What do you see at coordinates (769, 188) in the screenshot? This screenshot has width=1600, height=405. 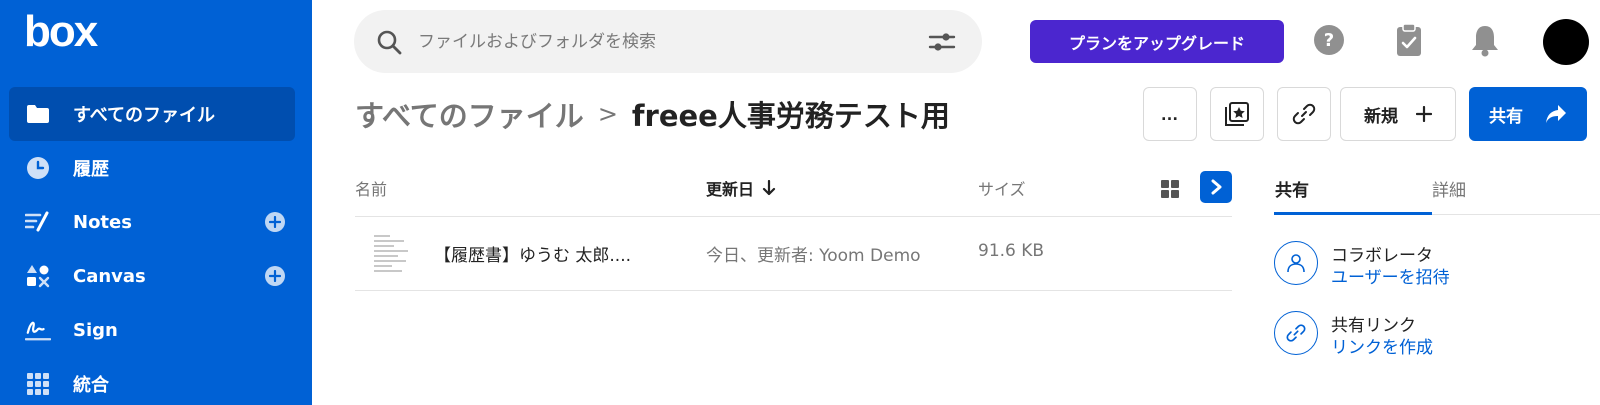 I see `sort-descending-arrow-icon` at bounding box center [769, 188].